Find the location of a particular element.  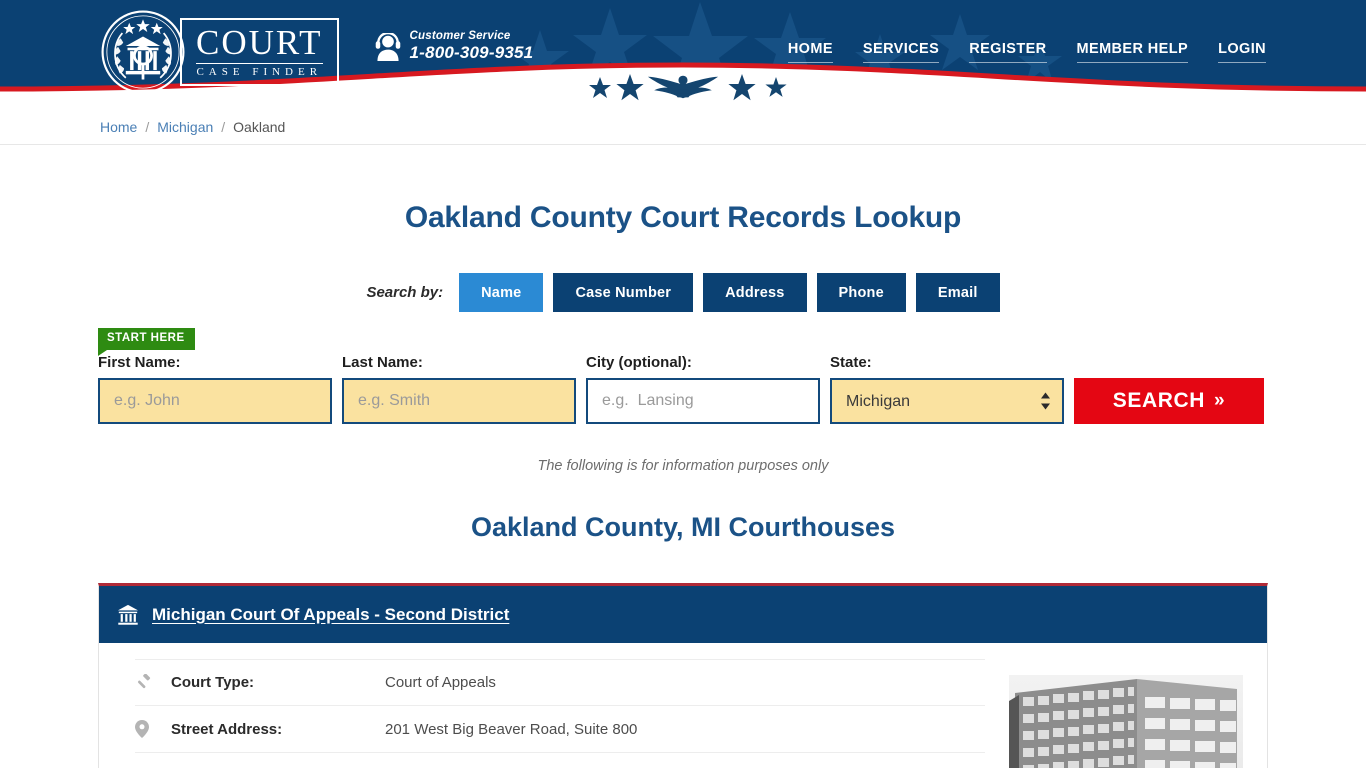

main-navigation: HOME SERVICES REGISTER MEMBER HELP LOGIN is located at coordinates (1026, 52).